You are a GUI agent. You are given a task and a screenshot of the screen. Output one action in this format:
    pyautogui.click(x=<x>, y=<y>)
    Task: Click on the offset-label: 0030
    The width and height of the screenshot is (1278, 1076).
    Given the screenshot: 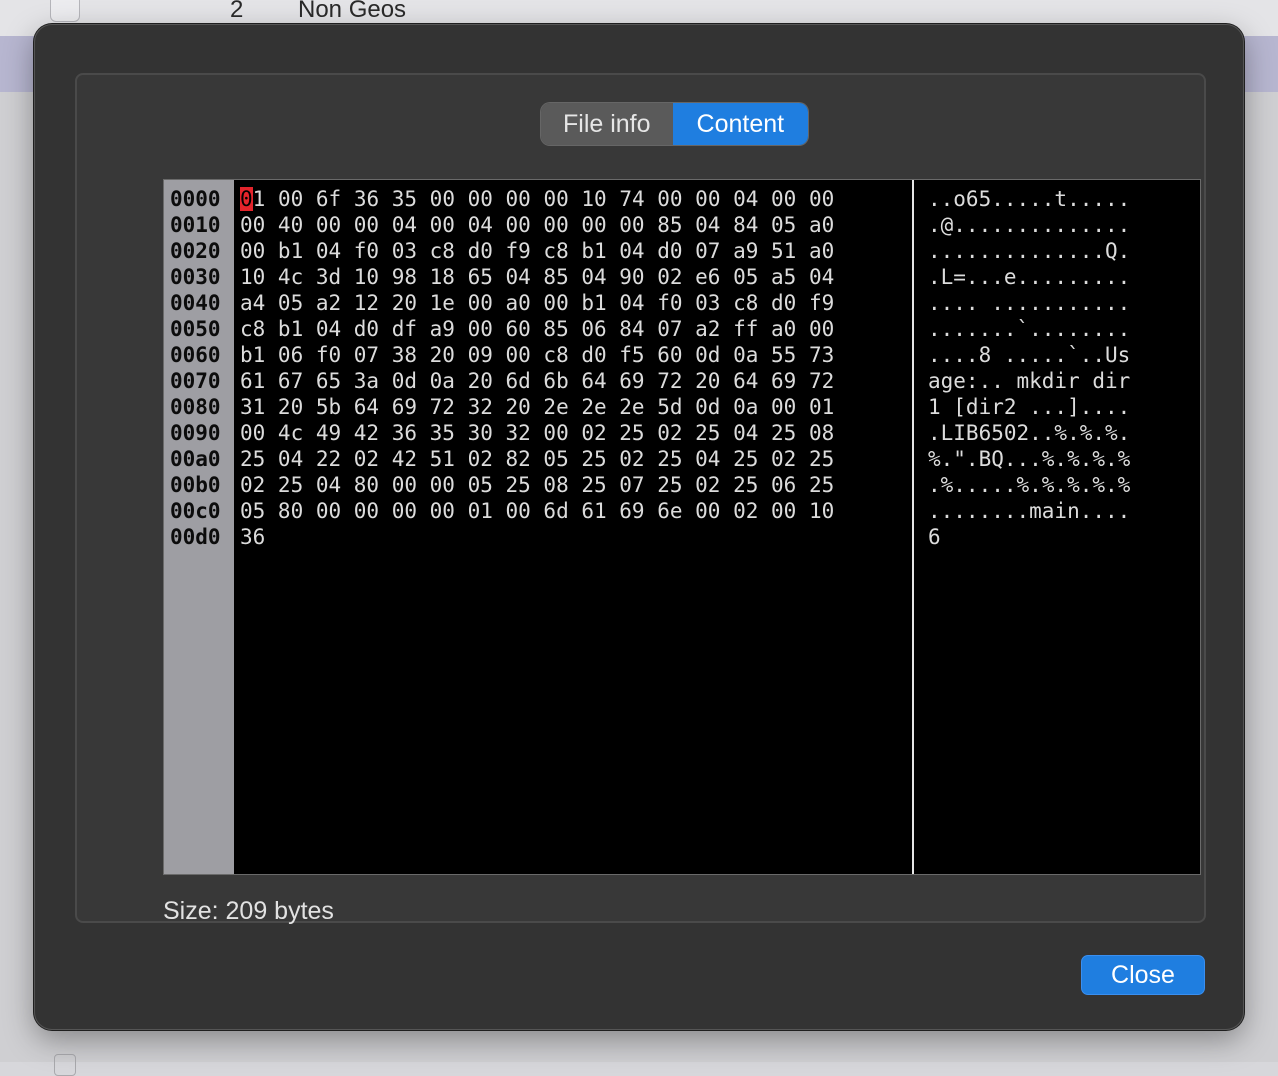 What is the action you would take?
    pyautogui.click(x=195, y=277)
    